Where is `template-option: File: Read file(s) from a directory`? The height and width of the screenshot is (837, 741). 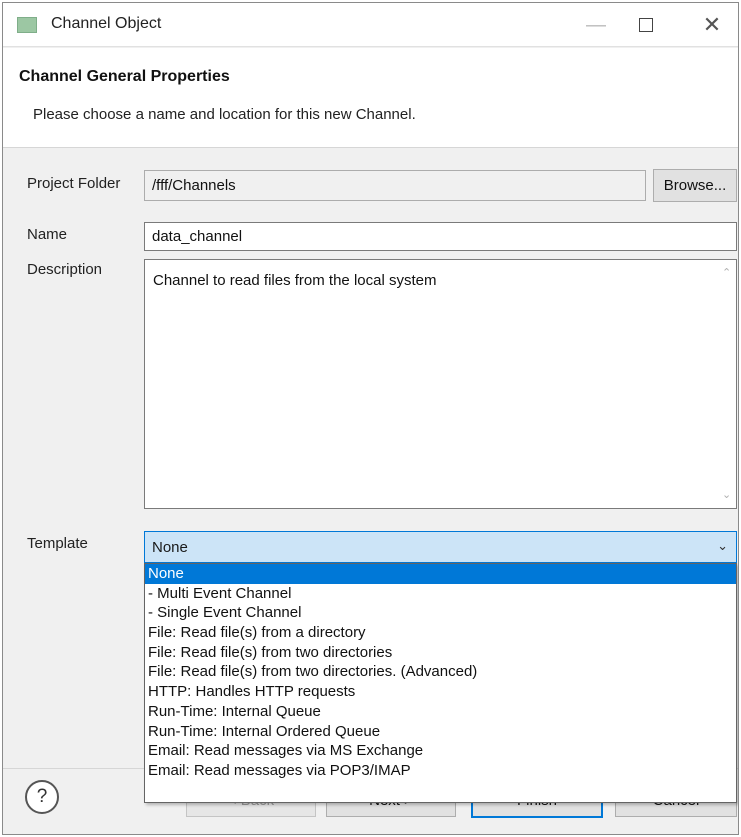 template-option: File: Read file(s) from a directory is located at coordinates (440, 633).